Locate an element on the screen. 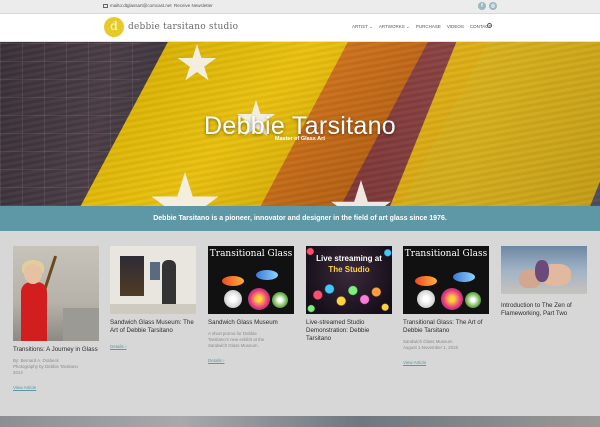 The width and height of the screenshot is (600, 427). hero-subtitle: Master of Glass Art is located at coordinates (300, 139).